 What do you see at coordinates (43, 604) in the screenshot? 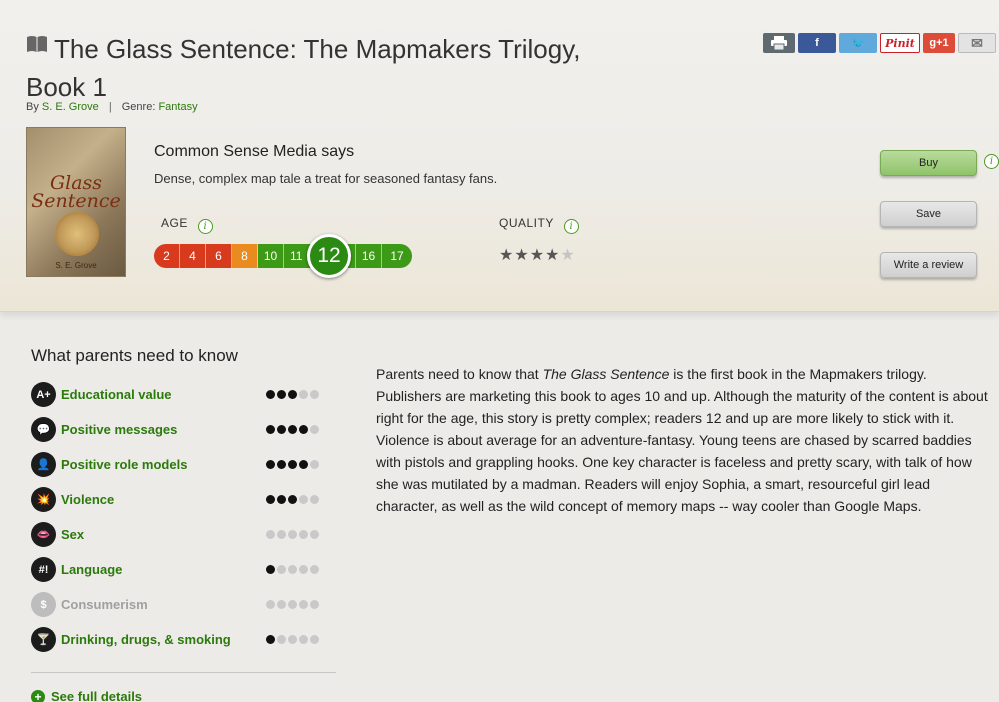
I see `consumerism-icon: $` at bounding box center [43, 604].